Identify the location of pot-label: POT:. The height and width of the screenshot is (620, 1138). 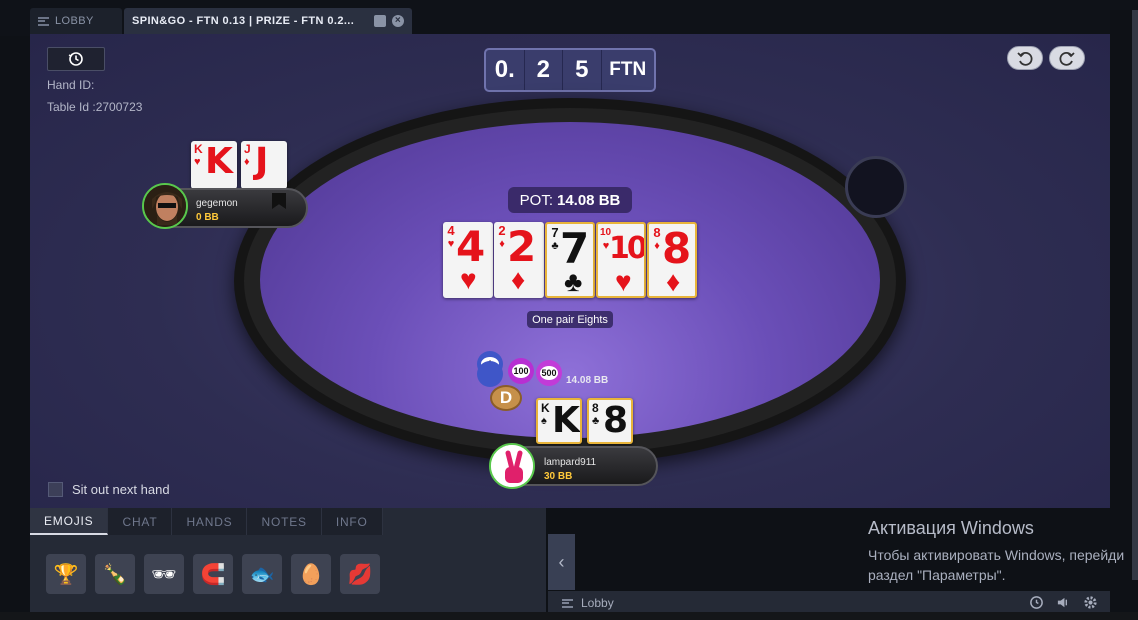
(536, 200).